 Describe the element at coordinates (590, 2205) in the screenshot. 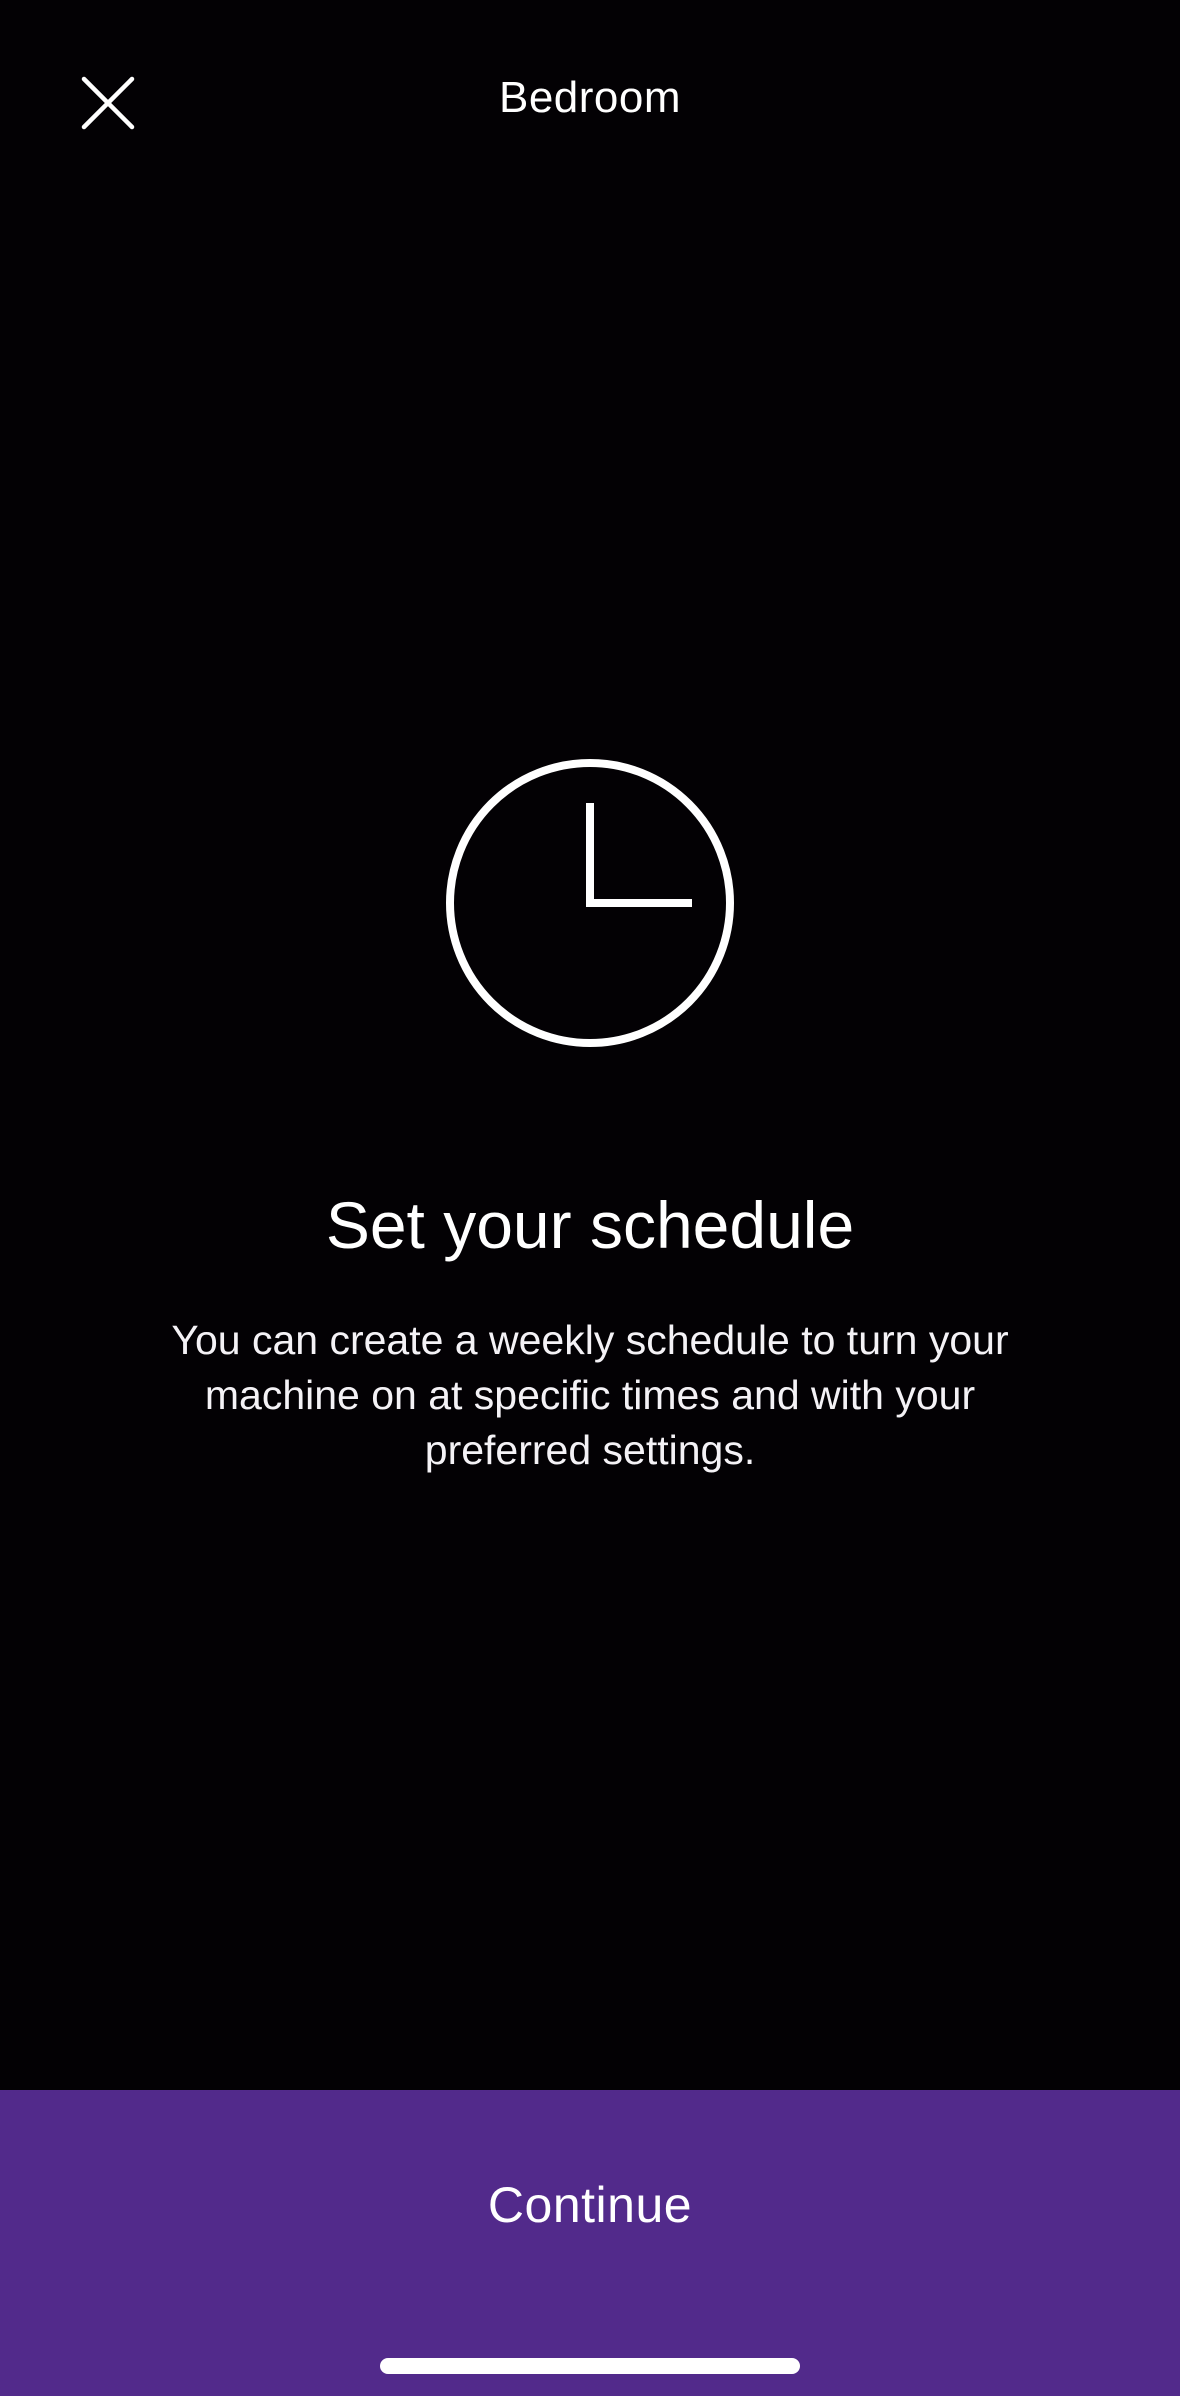

I see `continue-button: Continue` at that location.